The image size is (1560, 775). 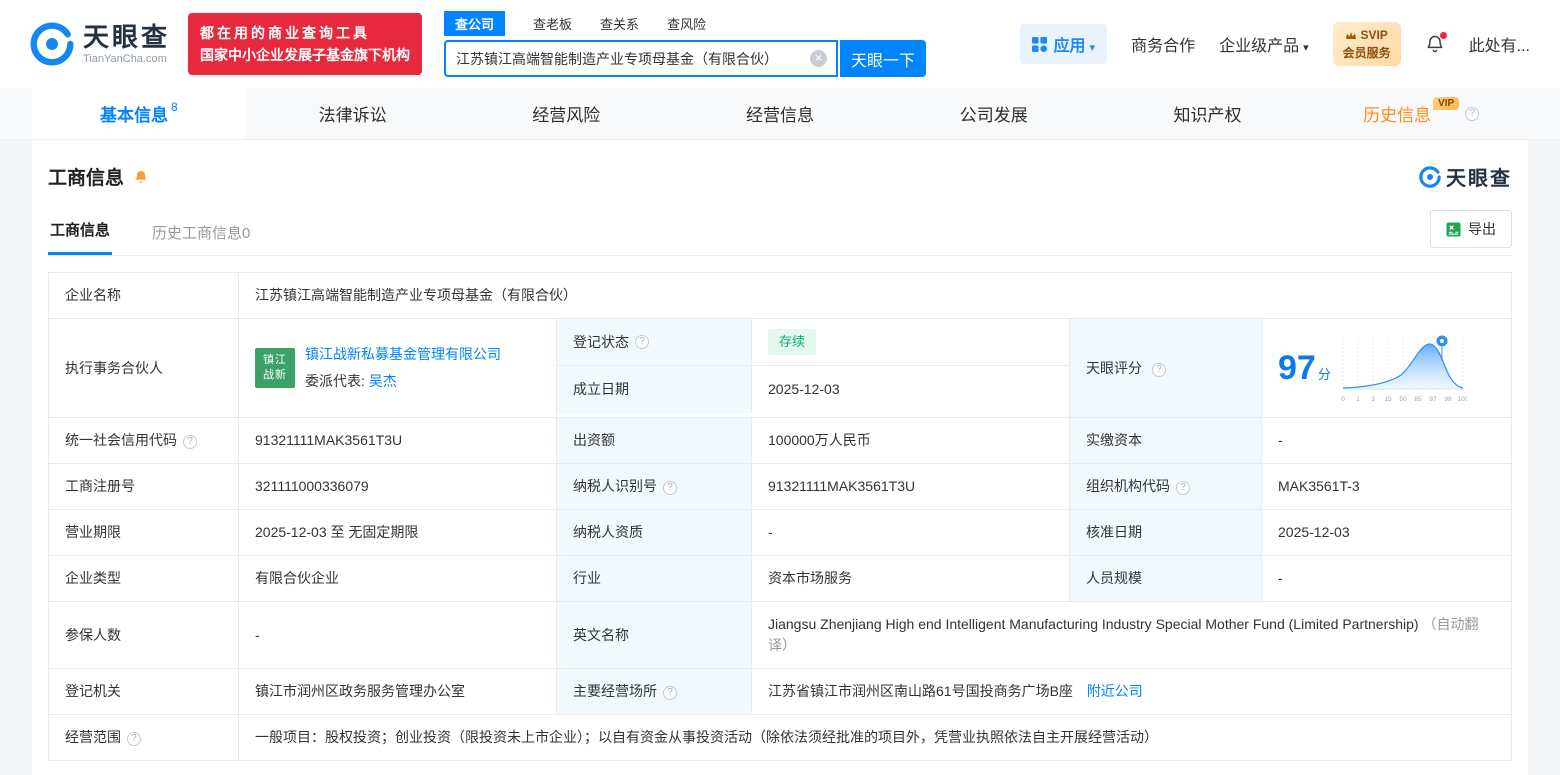 I want to click on reg-status-label: 登记状态, so click(x=654, y=342).